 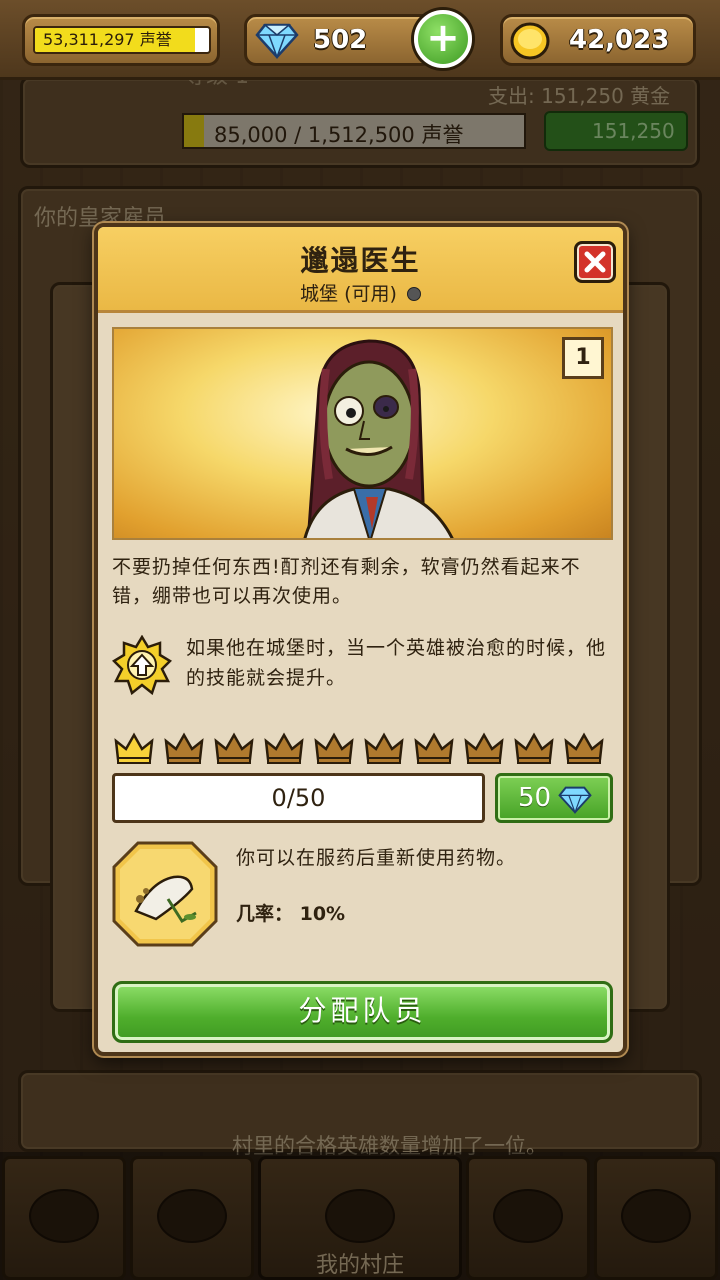 What do you see at coordinates (396, 663) in the screenshot?
I see `skill-description: 如果他在城堡时，当一个英雄被治愈的时候，他的技能就会提升。` at bounding box center [396, 663].